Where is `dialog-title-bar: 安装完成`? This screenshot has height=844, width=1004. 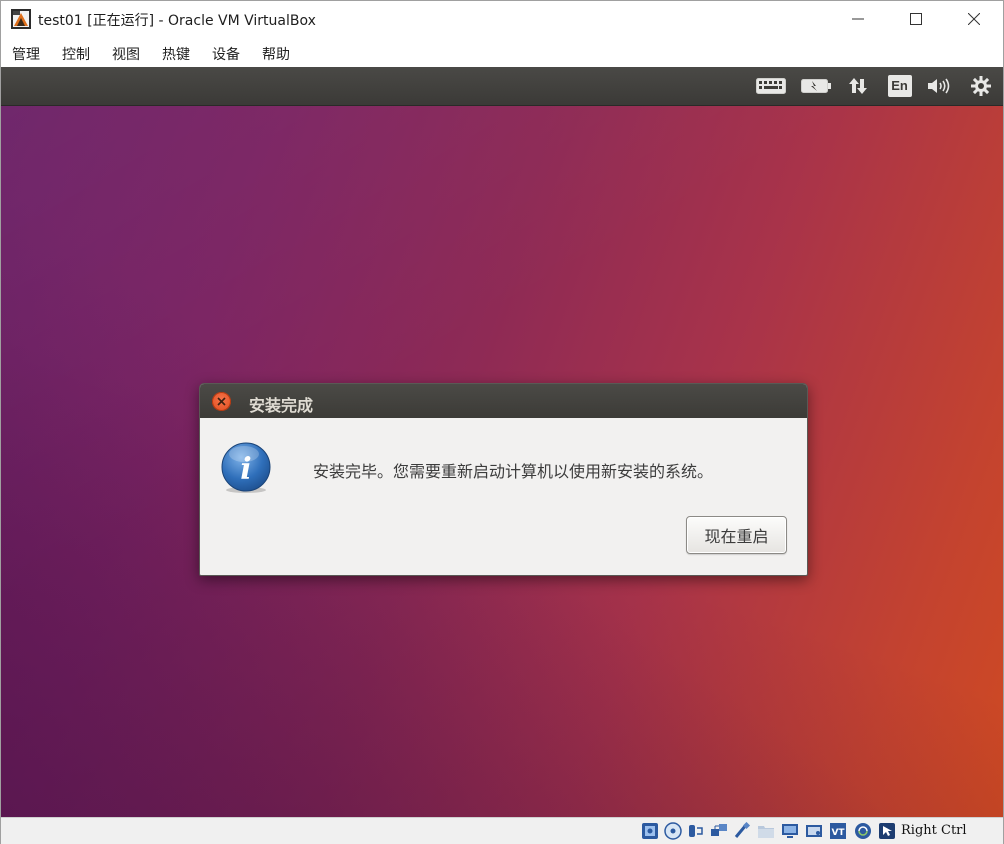 dialog-title-bar: 安装完成 is located at coordinates (503, 401).